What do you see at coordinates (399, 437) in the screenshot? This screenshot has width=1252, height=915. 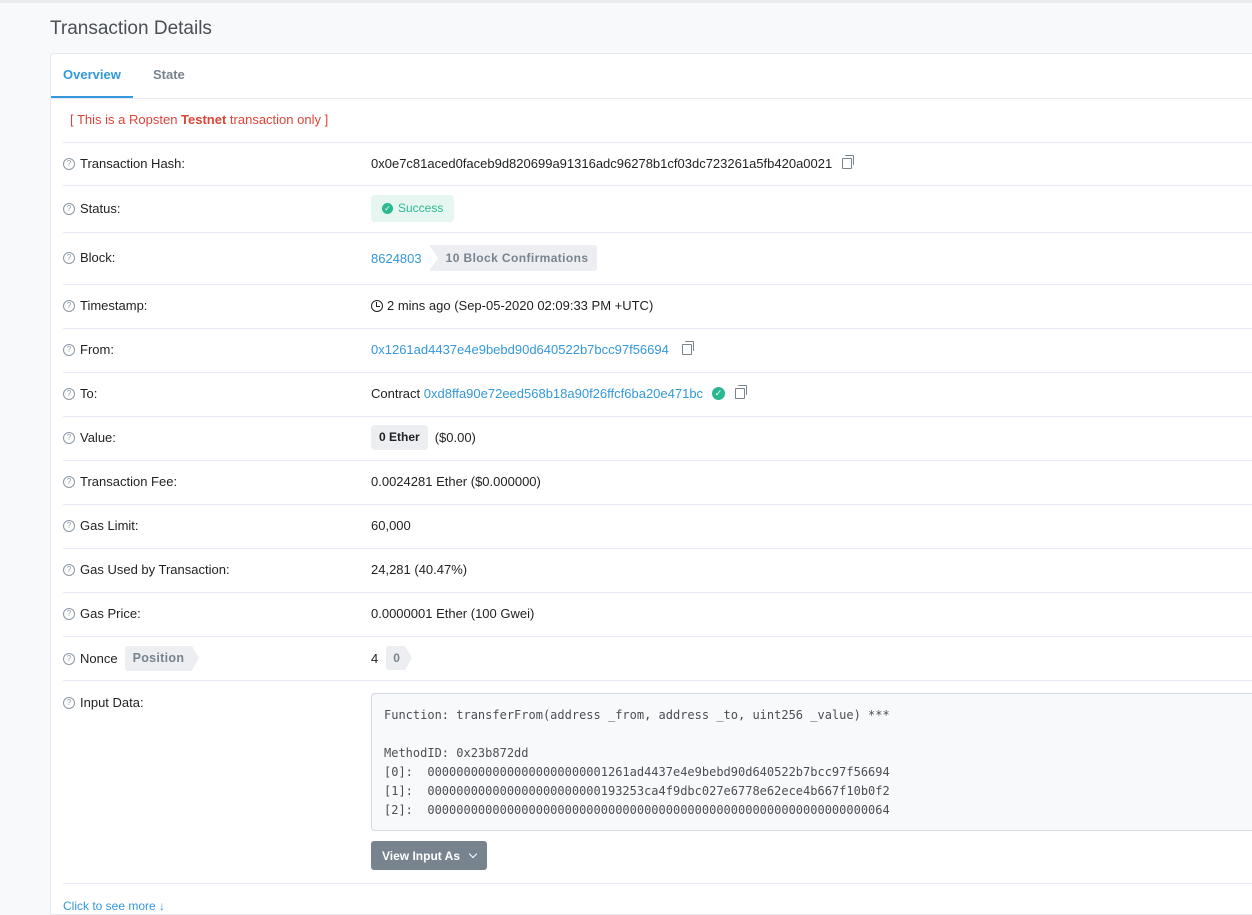 I see `value-amount-chip: 0 Ether` at bounding box center [399, 437].